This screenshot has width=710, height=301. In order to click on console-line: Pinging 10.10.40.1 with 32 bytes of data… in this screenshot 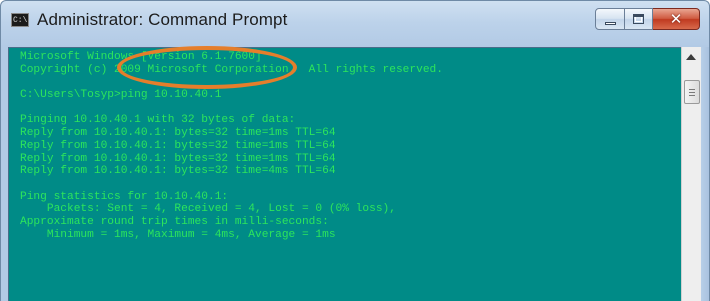, I will do `click(158, 120)`.